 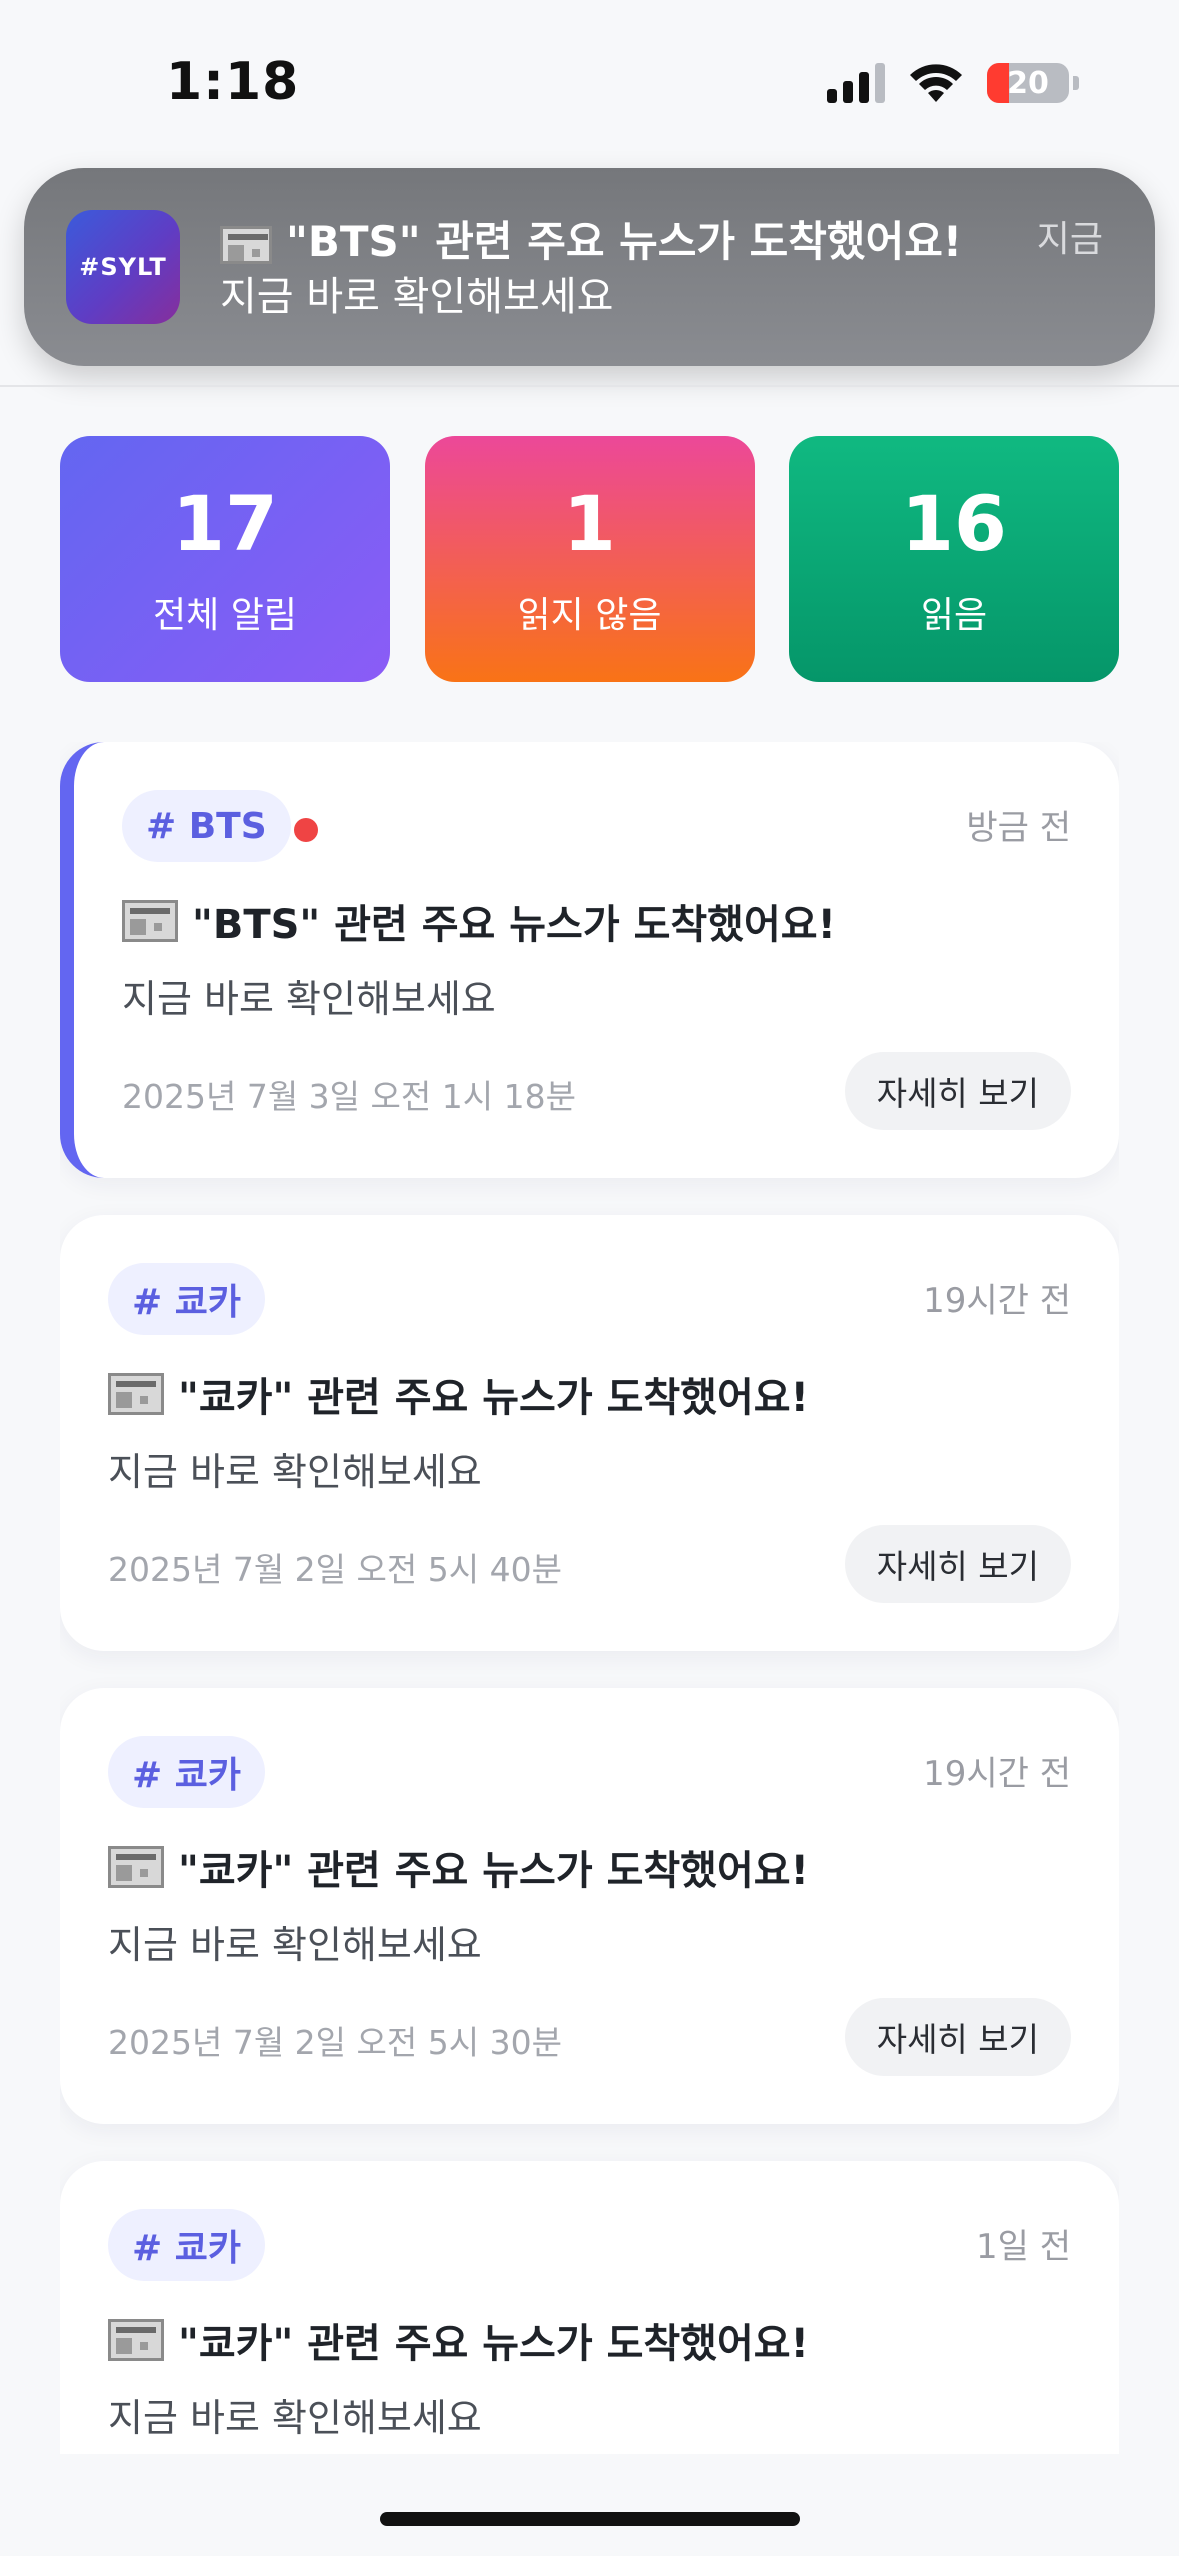 What do you see at coordinates (233, 82) in the screenshot?
I see `status-time: 1:18` at bounding box center [233, 82].